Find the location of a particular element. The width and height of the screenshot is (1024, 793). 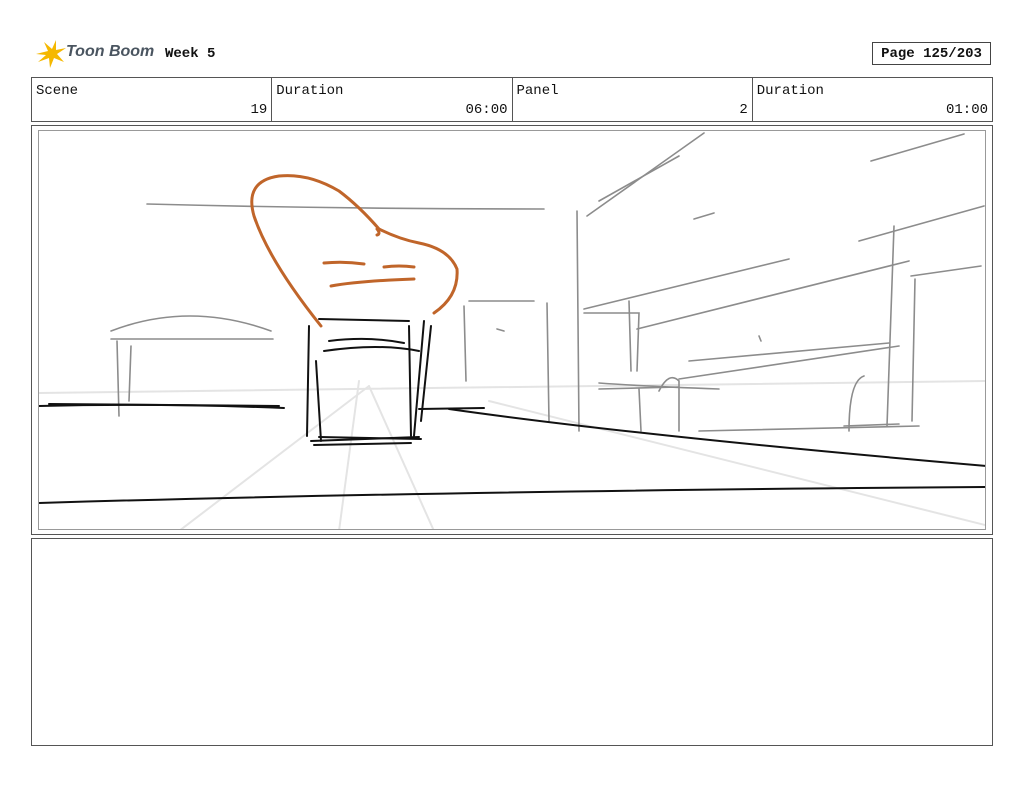

logo-text: Toon Boom is located at coordinates (110, 51).